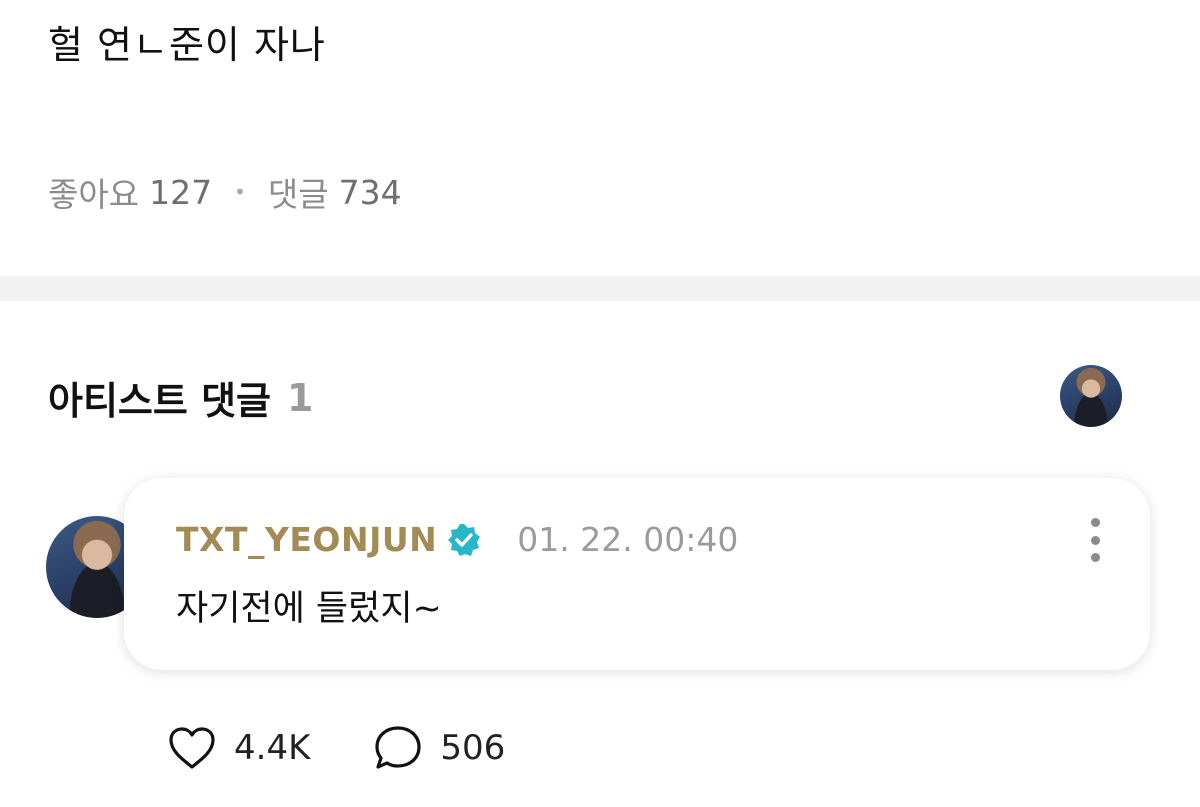 This screenshot has width=1200, height=807. I want to click on like-button: 4.4K, so click(237, 748).